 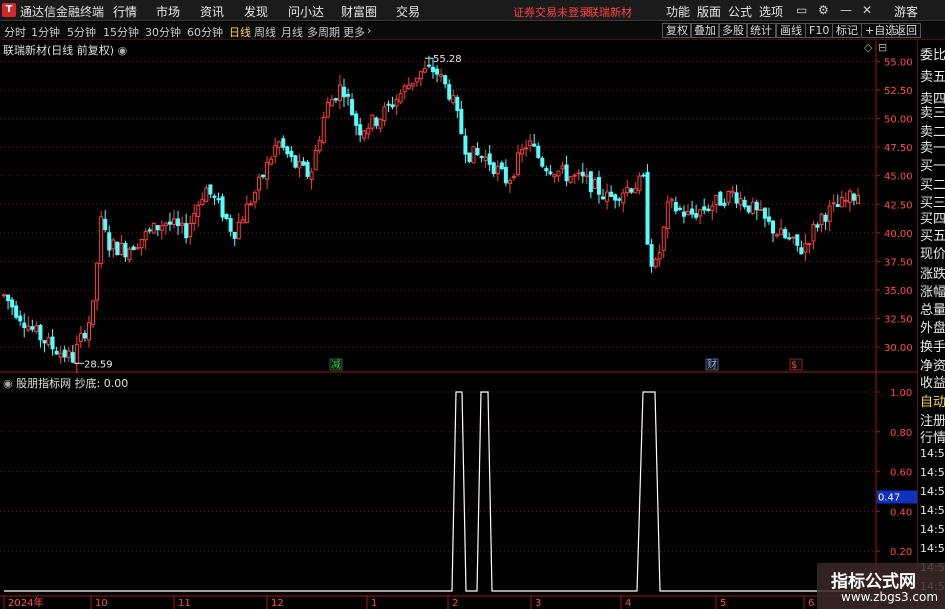 What do you see at coordinates (447, 59) in the screenshot?
I see `max-price-label: 55.28` at bounding box center [447, 59].